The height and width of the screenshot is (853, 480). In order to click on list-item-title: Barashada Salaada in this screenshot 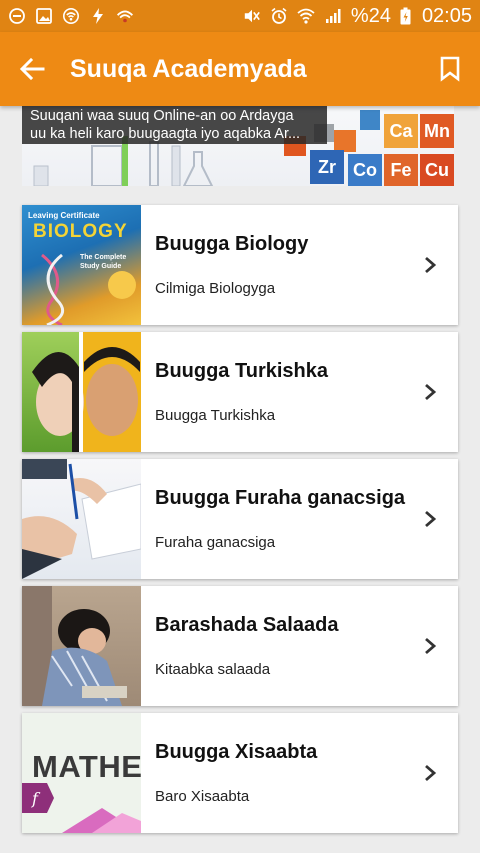, I will do `click(247, 625)`.